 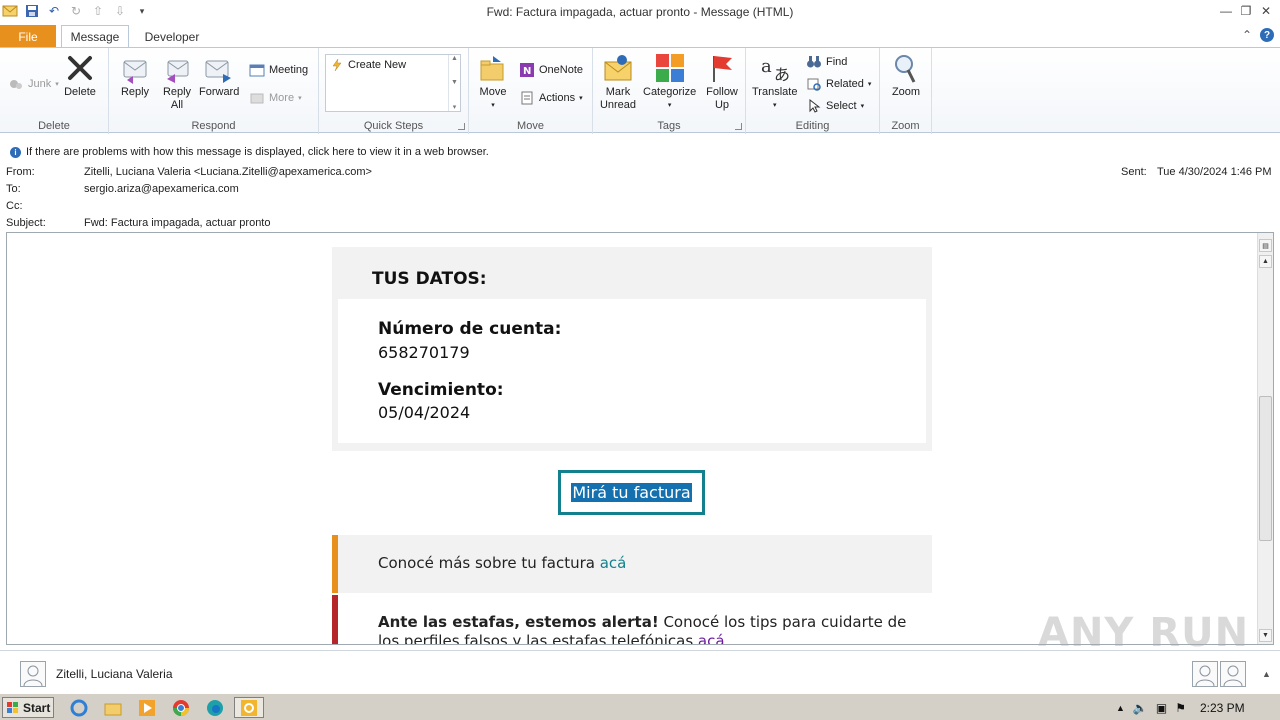 What do you see at coordinates (1267, 35) in the screenshot?
I see `help-icon: ?` at bounding box center [1267, 35].